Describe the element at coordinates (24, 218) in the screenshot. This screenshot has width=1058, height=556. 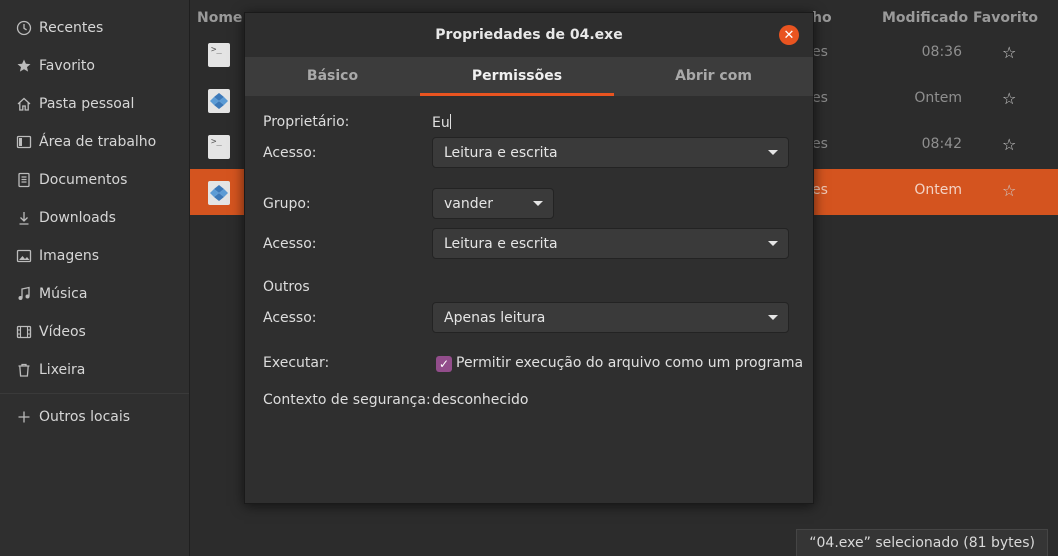
I see `download-icon` at that location.